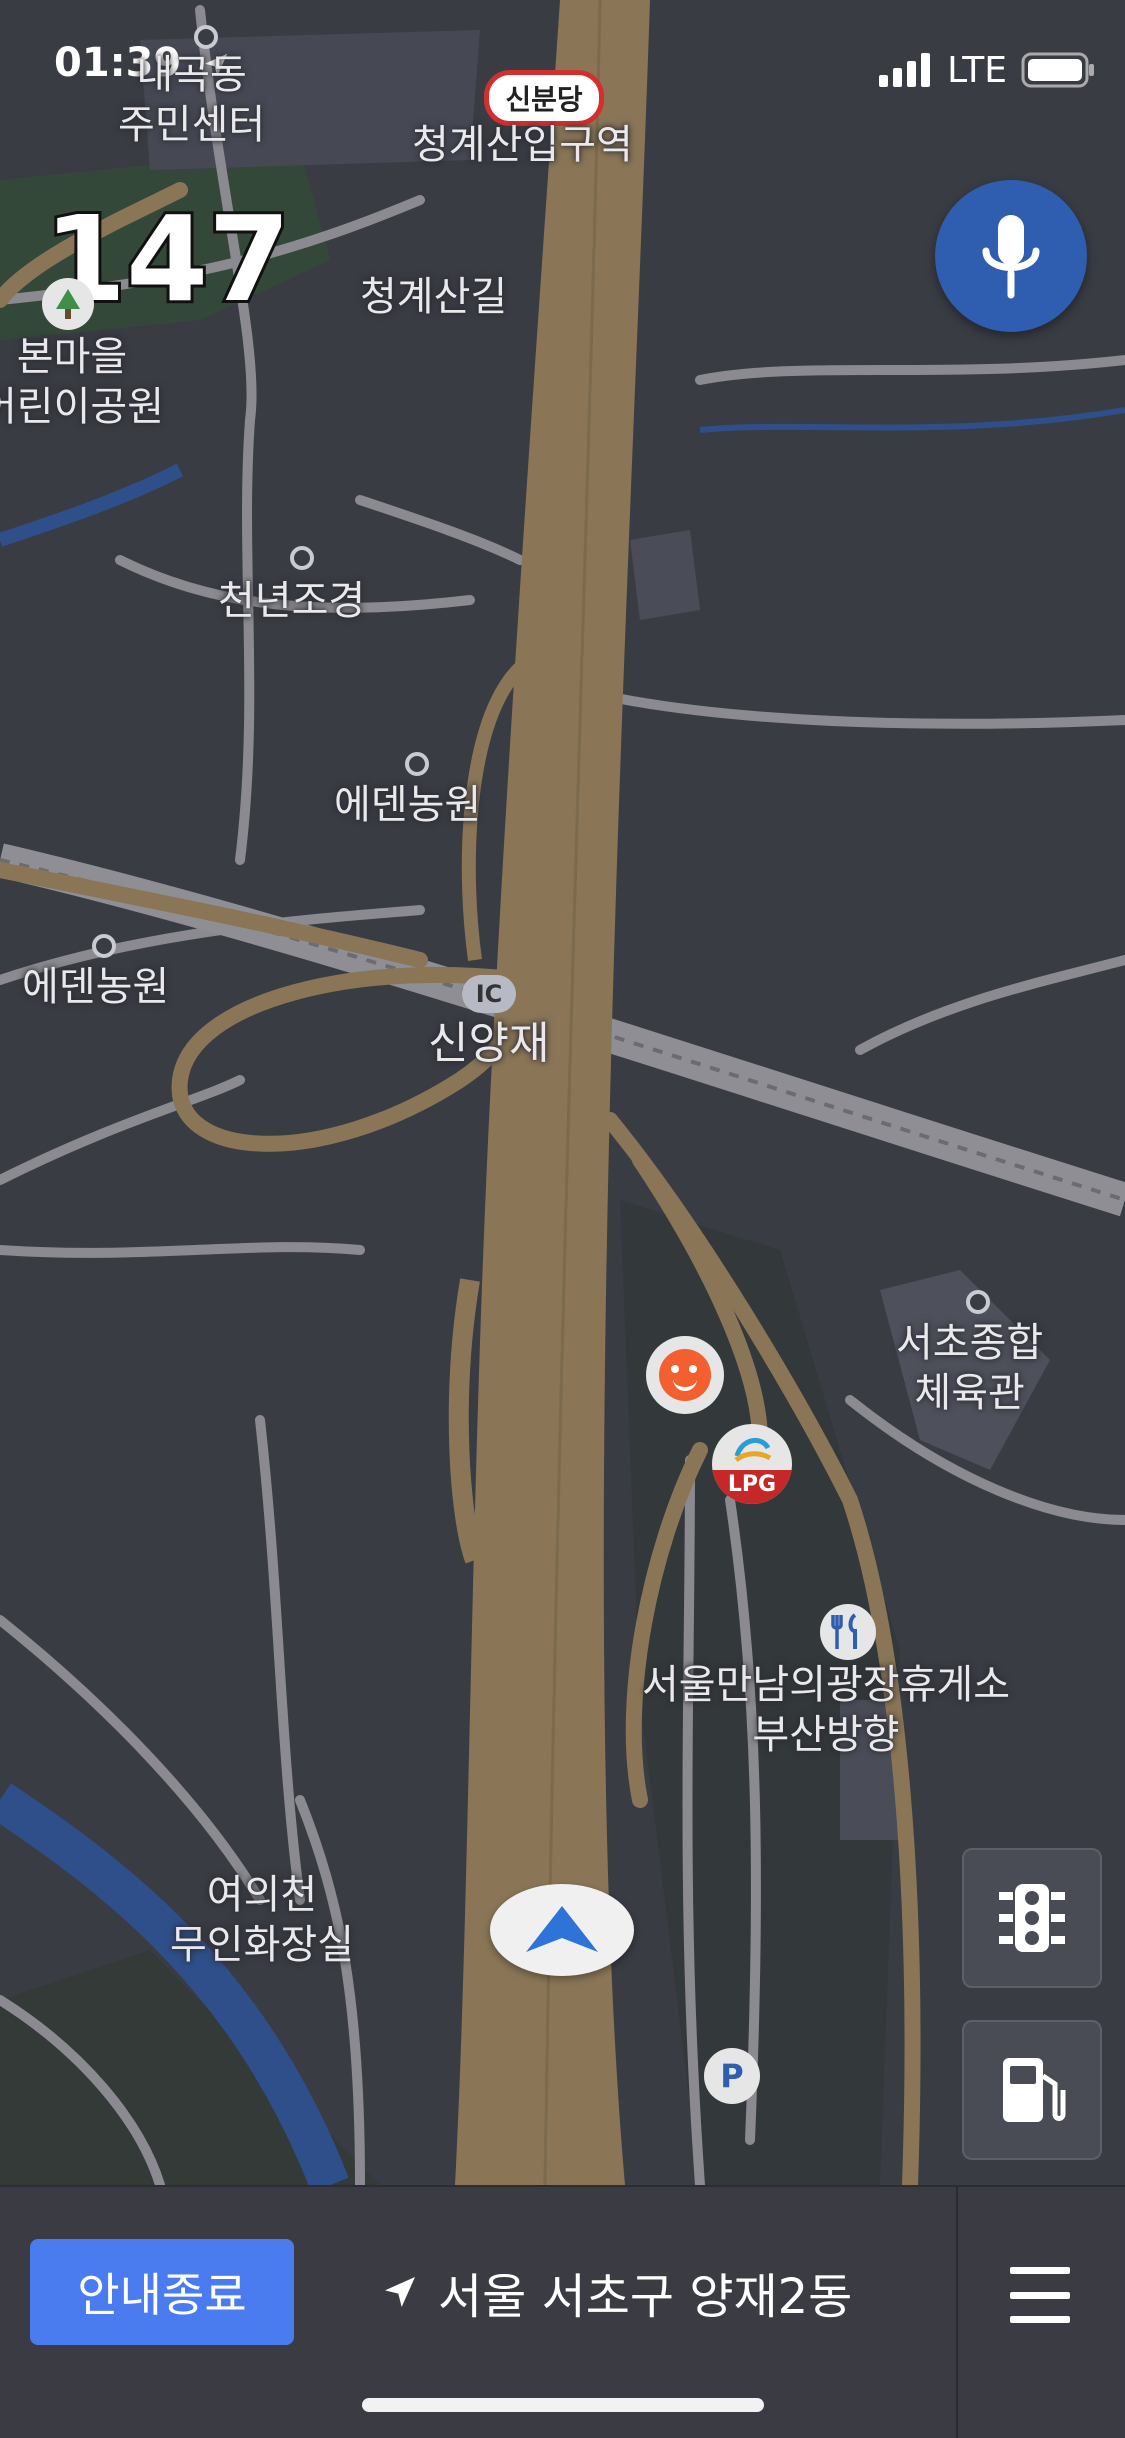 Image resolution: width=1125 pixels, height=2438 pixels. What do you see at coordinates (489, 1043) in the screenshot?
I see `map-label-sinyangjae-ic: 신양재` at bounding box center [489, 1043].